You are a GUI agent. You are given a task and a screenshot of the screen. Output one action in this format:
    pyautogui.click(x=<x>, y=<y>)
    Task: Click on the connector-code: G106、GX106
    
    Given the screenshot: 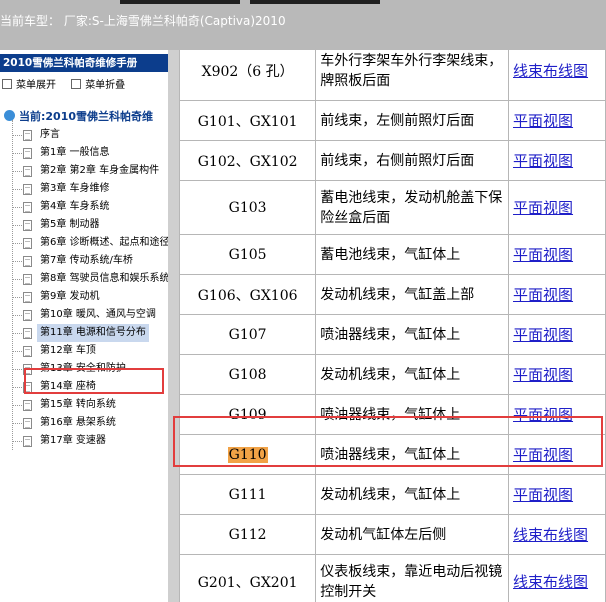 What is the action you would take?
    pyautogui.click(x=247, y=295)
    